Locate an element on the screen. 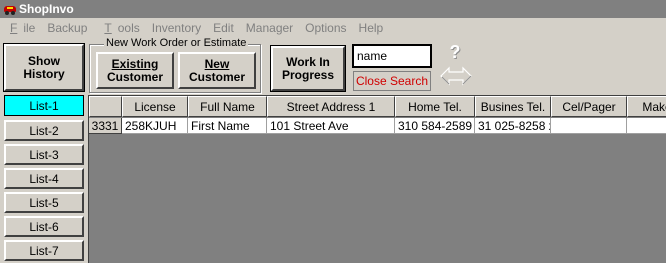 This screenshot has height=263, width=666. menu-edit: Edit is located at coordinates (223, 28).